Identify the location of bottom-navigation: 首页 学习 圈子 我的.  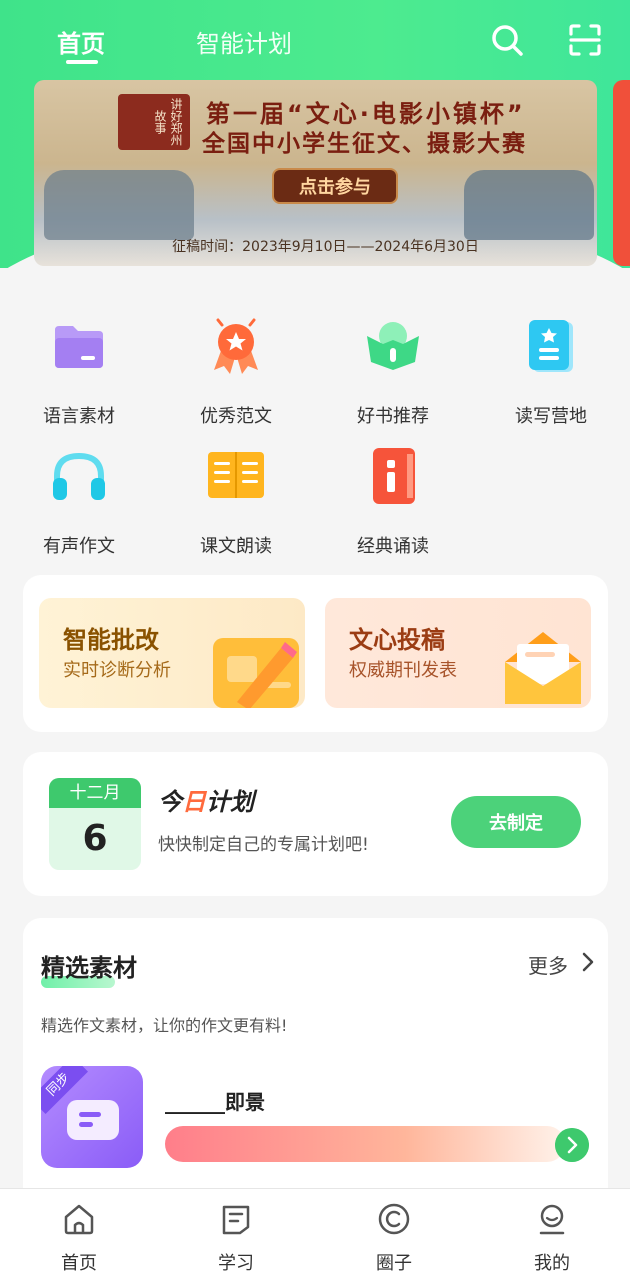
(315, 1234).